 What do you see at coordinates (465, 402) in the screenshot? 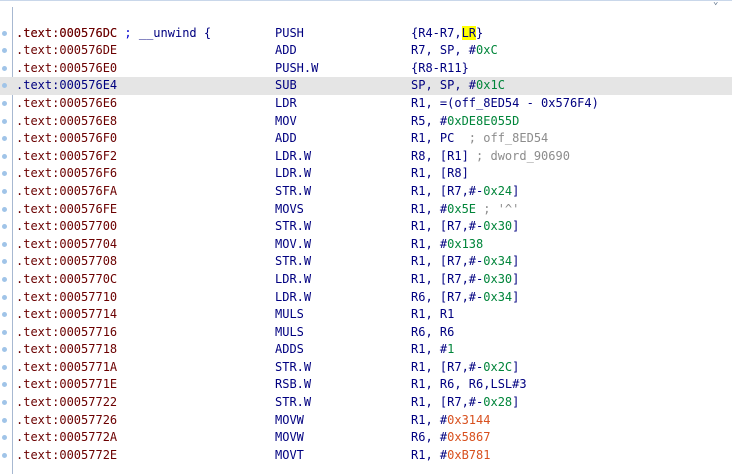
I see `operands: R1, [R7,#-0x28]` at bounding box center [465, 402].